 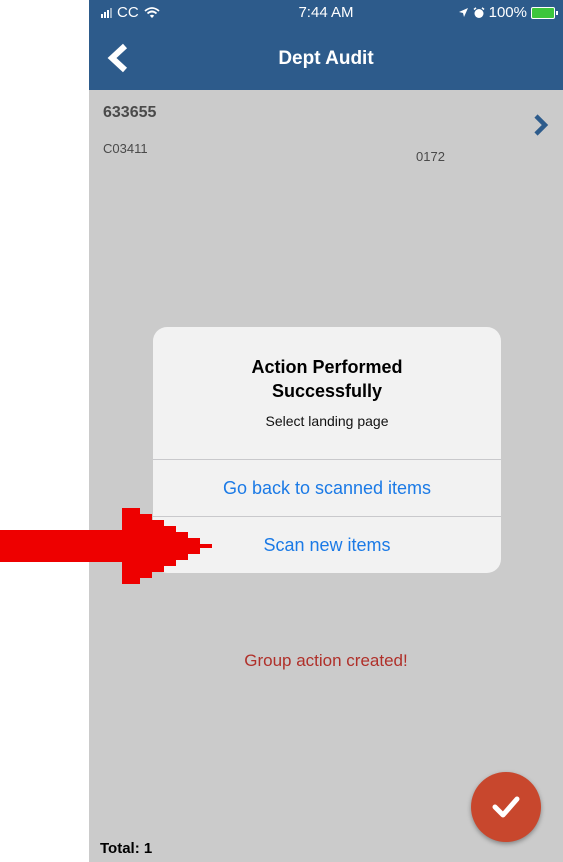 I want to click on total-count: Total: 1, so click(x=126, y=848).